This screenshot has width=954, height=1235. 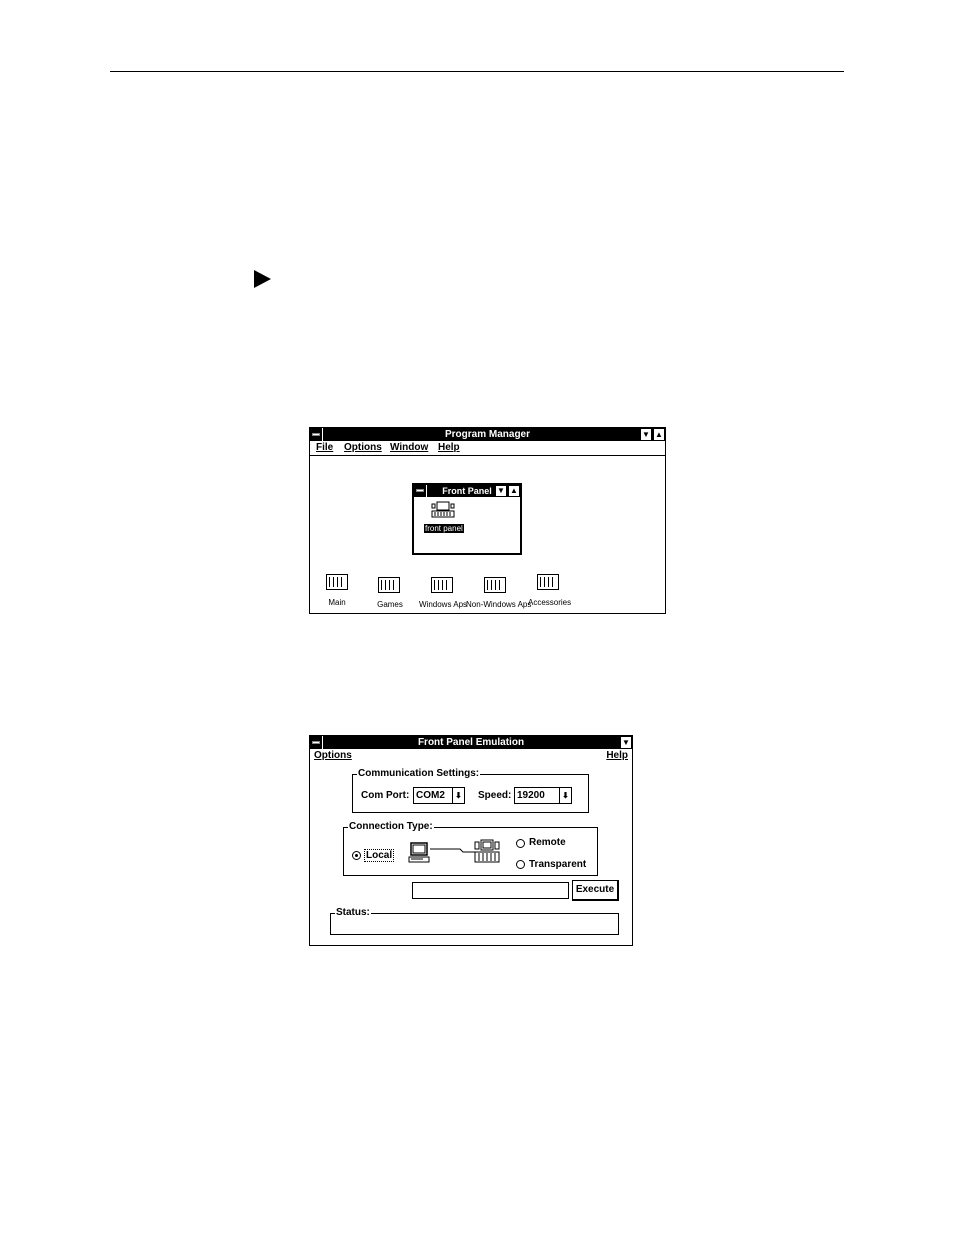 I want to click on local-radio, so click(x=356, y=855).